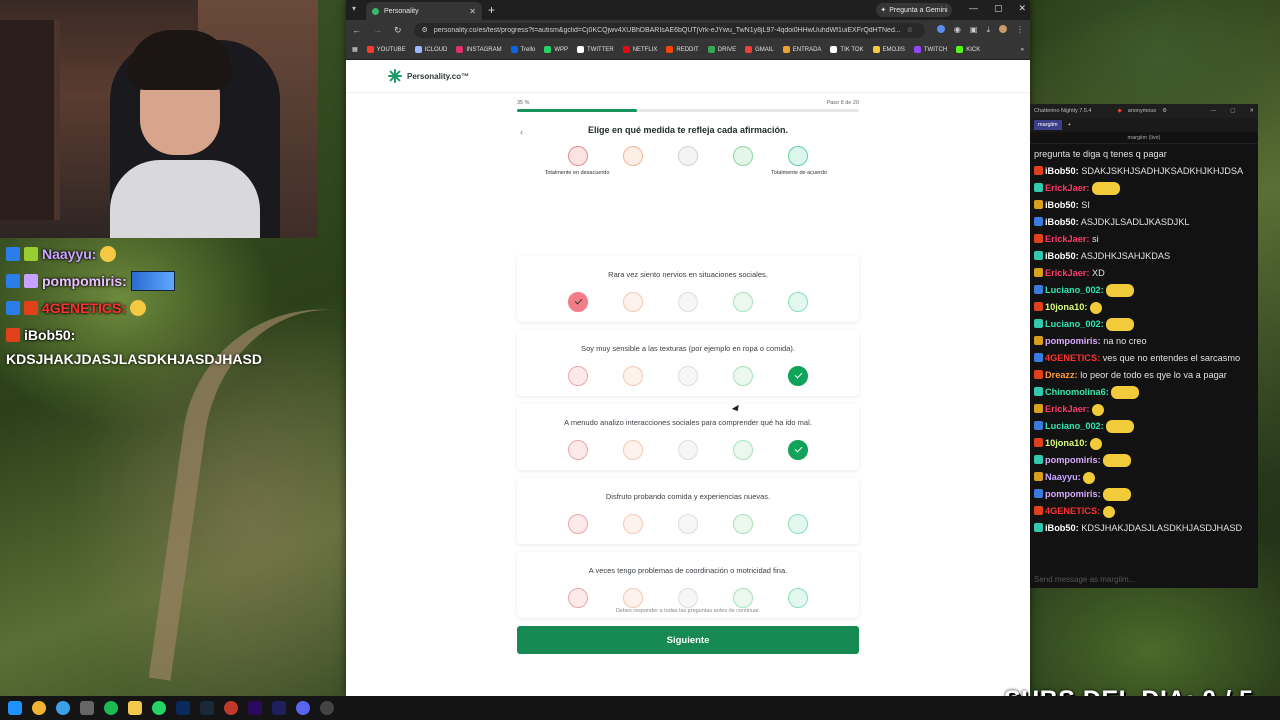 This screenshot has height=720, width=1280. Describe the element at coordinates (231, 708) in the screenshot. I see `app-icon` at that location.